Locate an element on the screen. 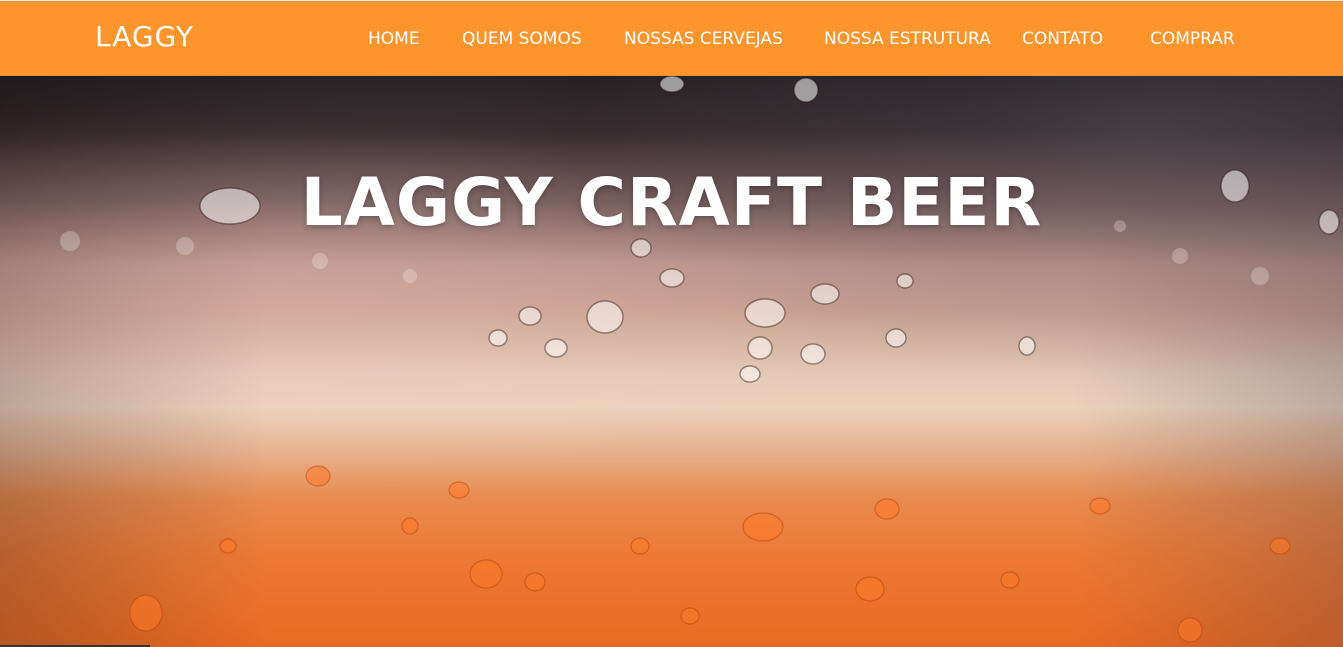 The height and width of the screenshot is (647, 1343). nav-nossas-cervejas-link: NOSSAS CERVEJAS is located at coordinates (703, 39).